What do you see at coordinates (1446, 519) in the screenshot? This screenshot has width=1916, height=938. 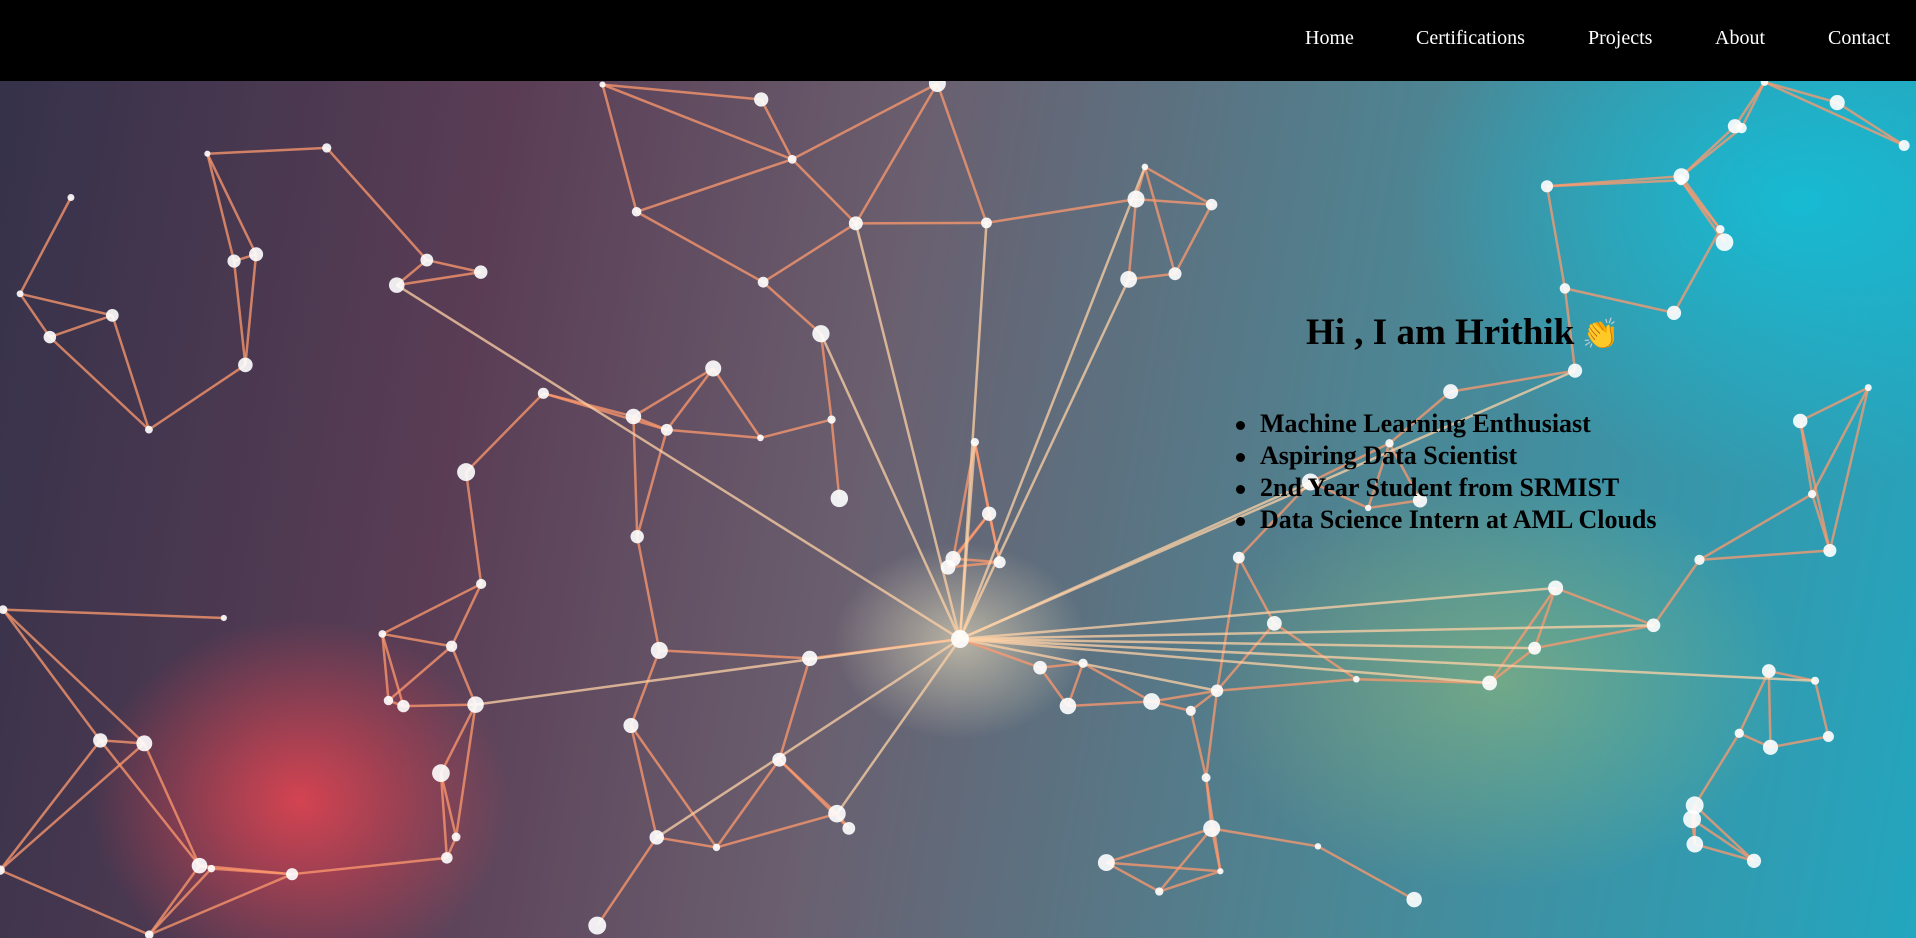 I see `list-item: Data Science Intern at AML Clouds` at bounding box center [1446, 519].